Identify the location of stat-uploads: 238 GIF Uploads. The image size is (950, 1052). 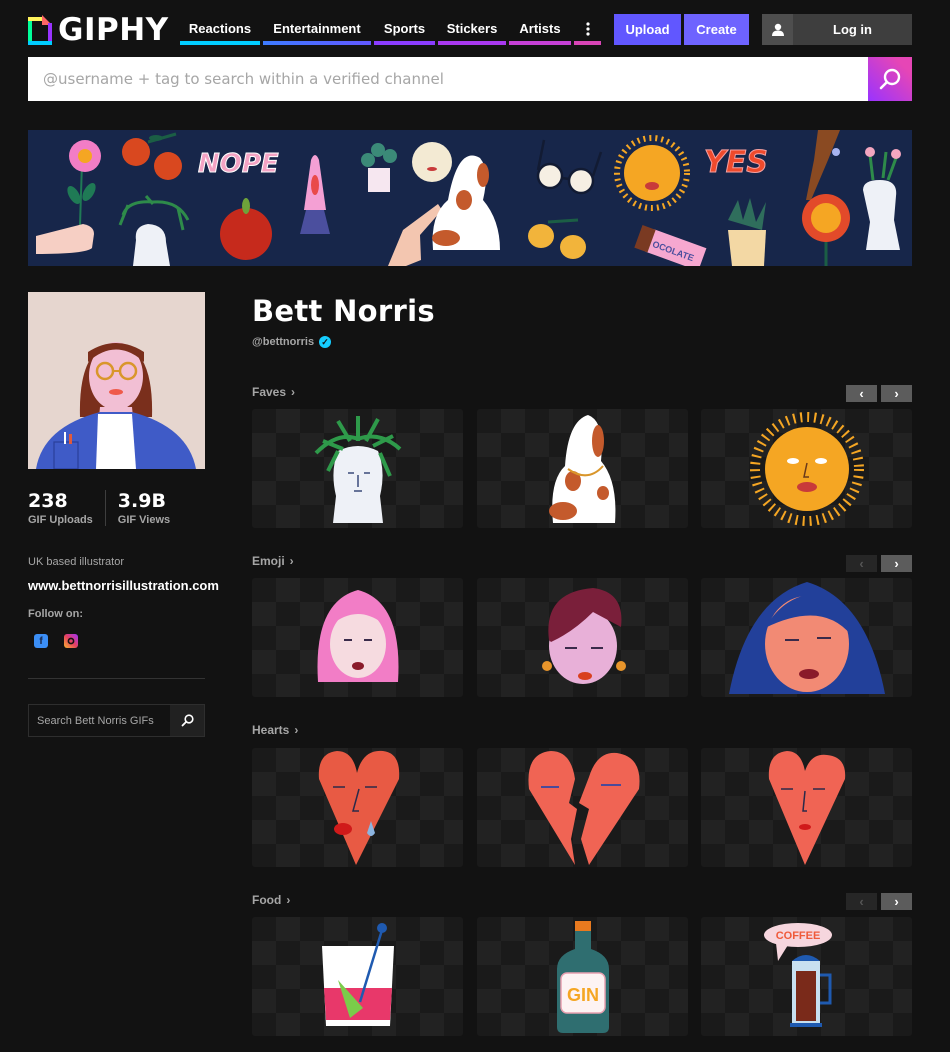
(67, 508).